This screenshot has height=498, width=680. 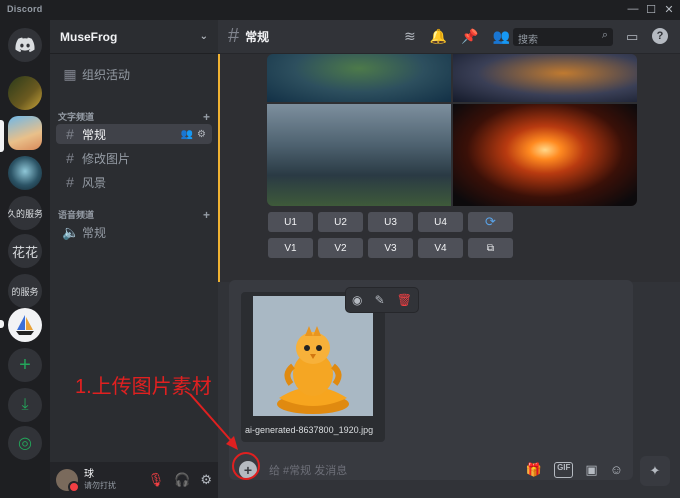 I want to click on v2-button: V2, so click(x=340, y=248).